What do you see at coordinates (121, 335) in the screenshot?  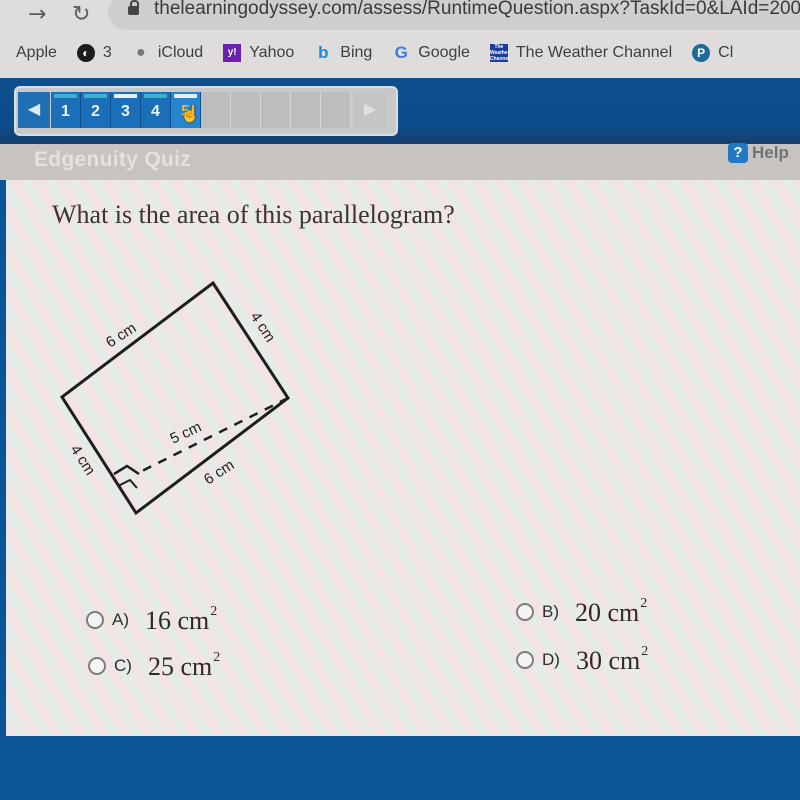 I see `label-top-side: 6 cm` at bounding box center [121, 335].